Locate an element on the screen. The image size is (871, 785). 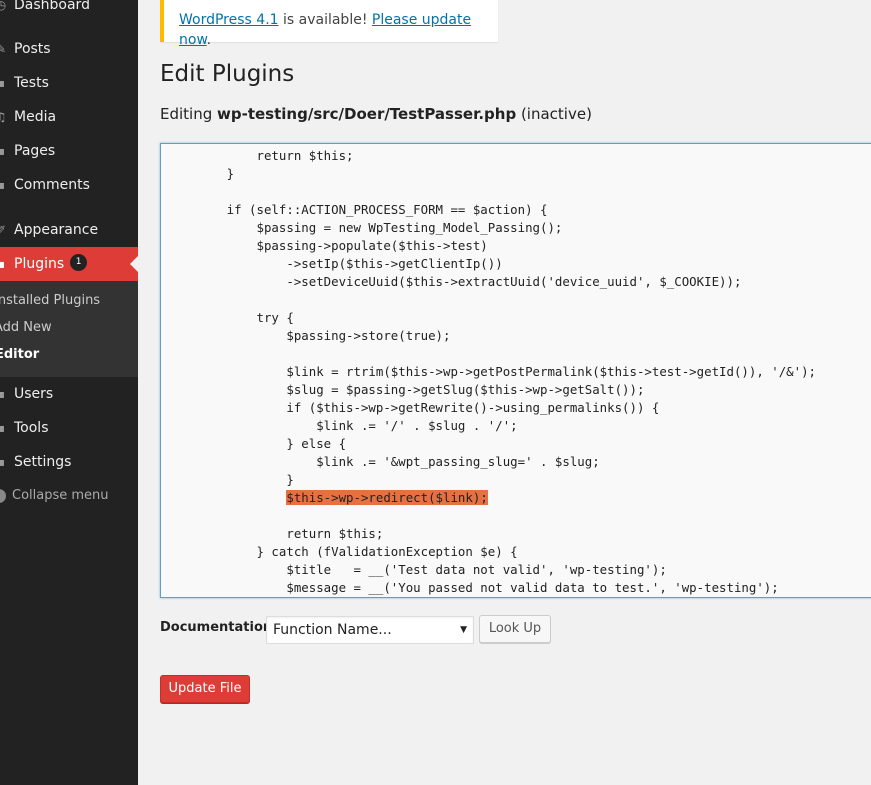
code-line: } catch (fValidationException $e) { is located at coordinates (342, 551).